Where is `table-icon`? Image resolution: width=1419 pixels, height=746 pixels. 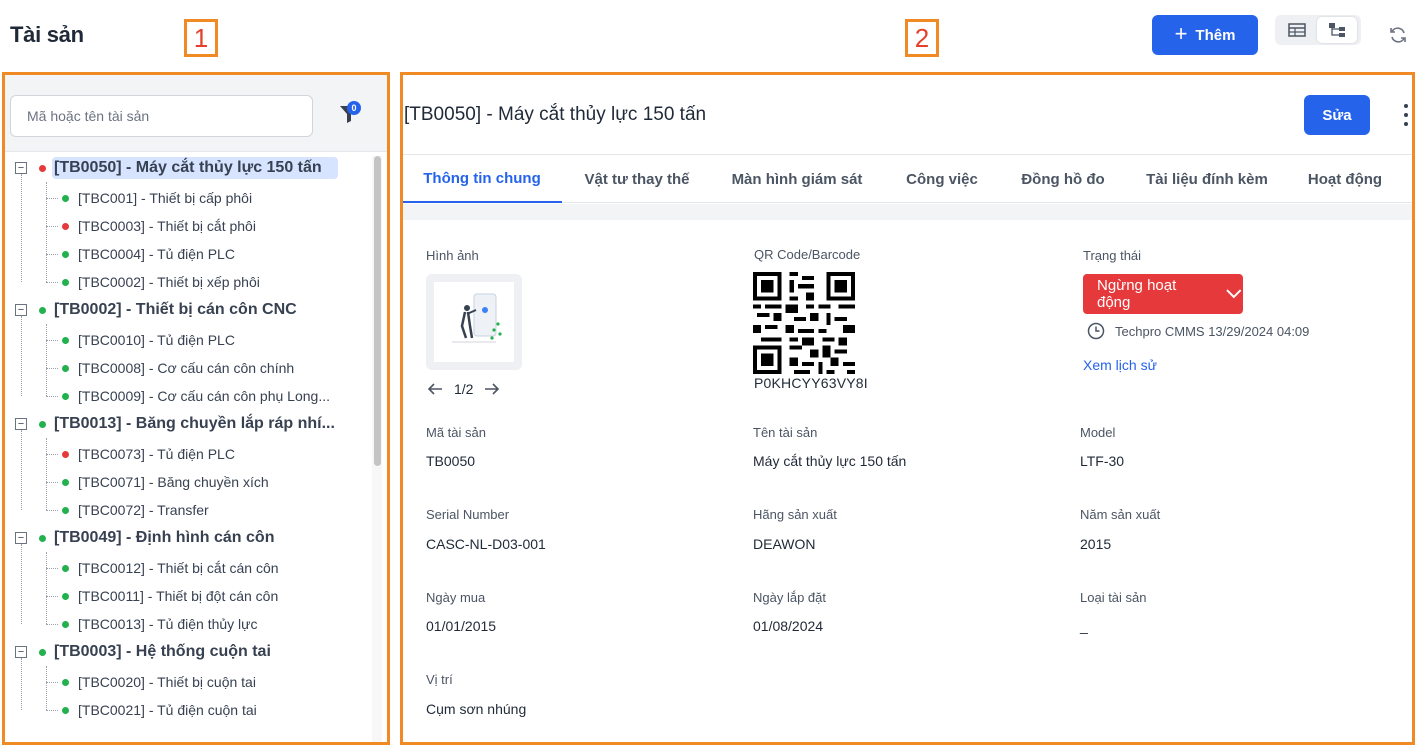
table-icon is located at coordinates (1297, 30).